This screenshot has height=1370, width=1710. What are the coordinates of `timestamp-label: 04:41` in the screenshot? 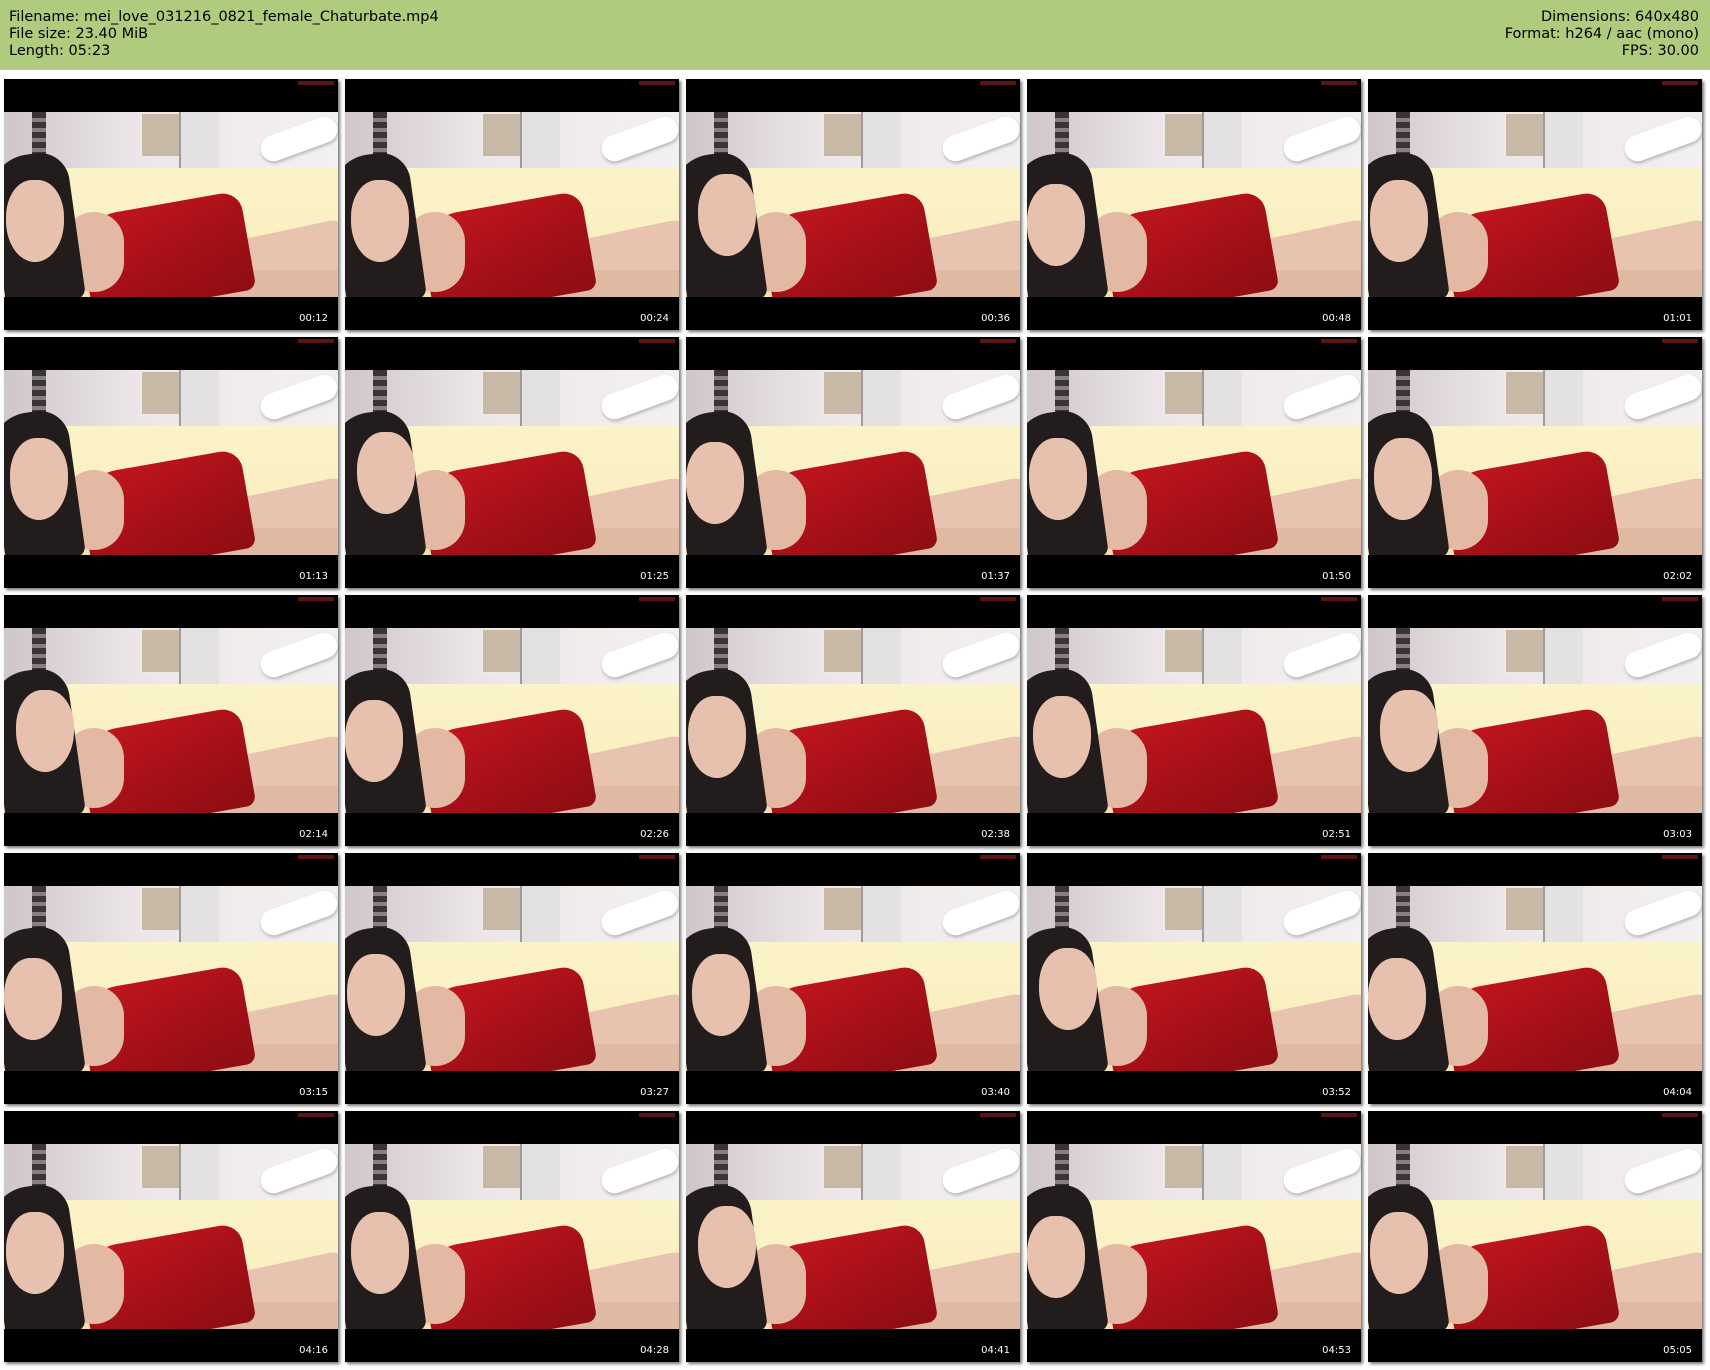 It's located at (995, 1350).